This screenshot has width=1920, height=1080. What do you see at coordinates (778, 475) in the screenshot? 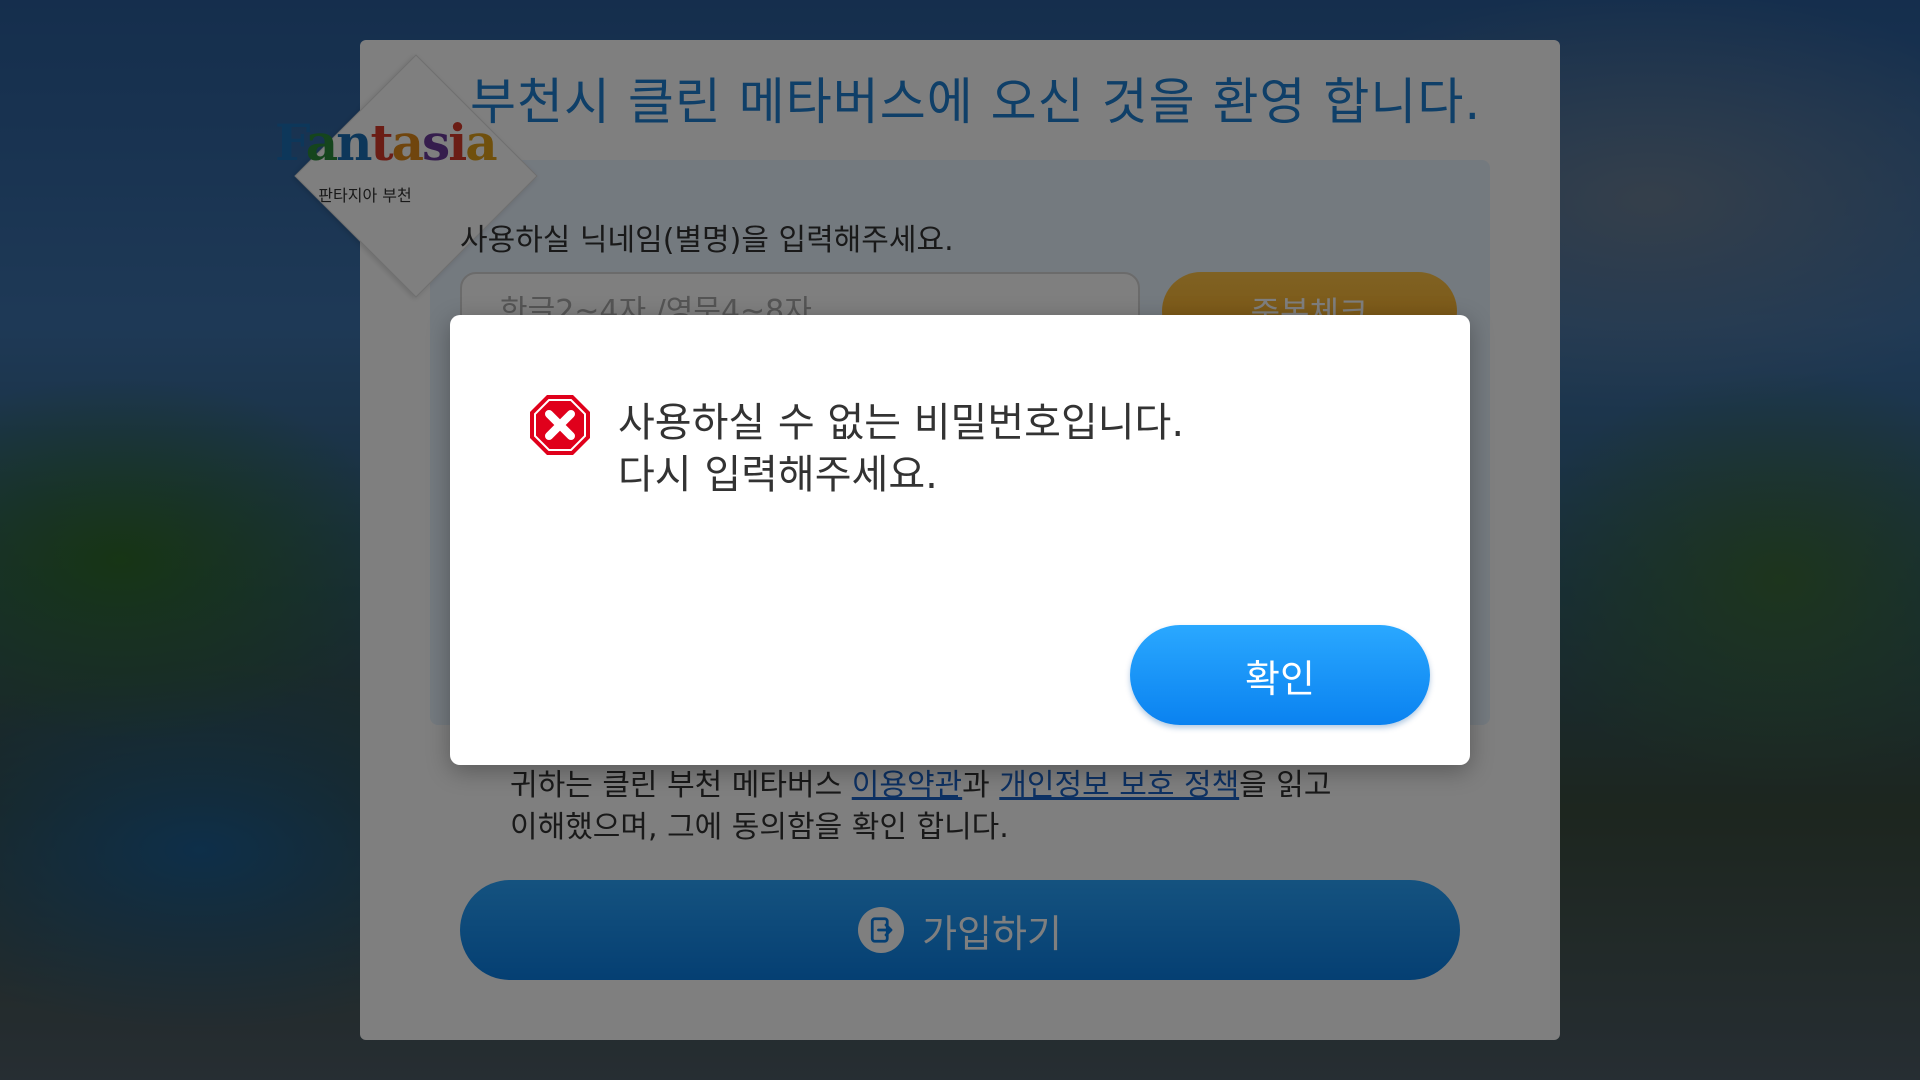
I see `alert-message-line-2: 다시 입력해주세요.` at bounding box center [778, 475].